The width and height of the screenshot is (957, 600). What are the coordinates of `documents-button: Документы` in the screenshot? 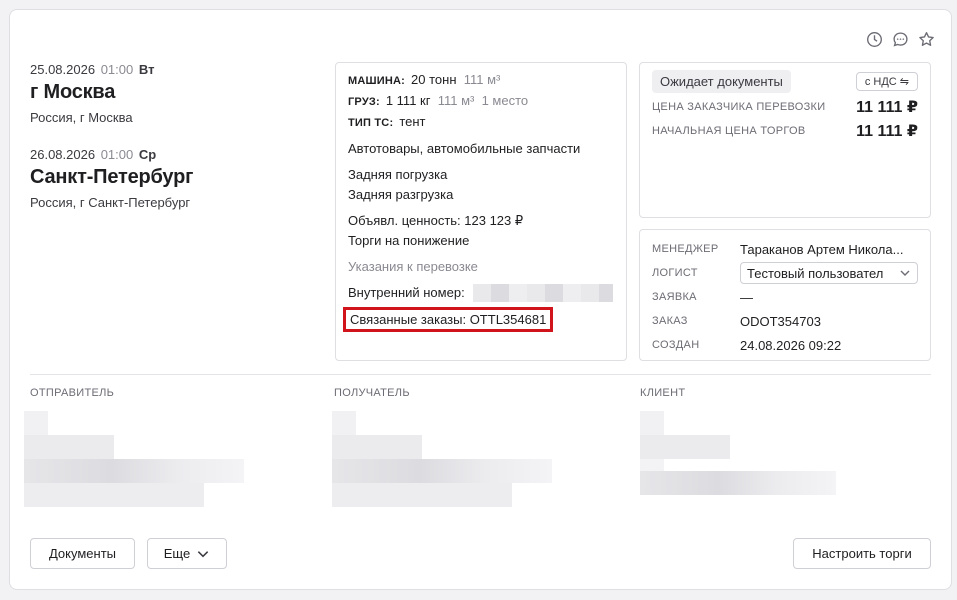 It's located at (82, 553).